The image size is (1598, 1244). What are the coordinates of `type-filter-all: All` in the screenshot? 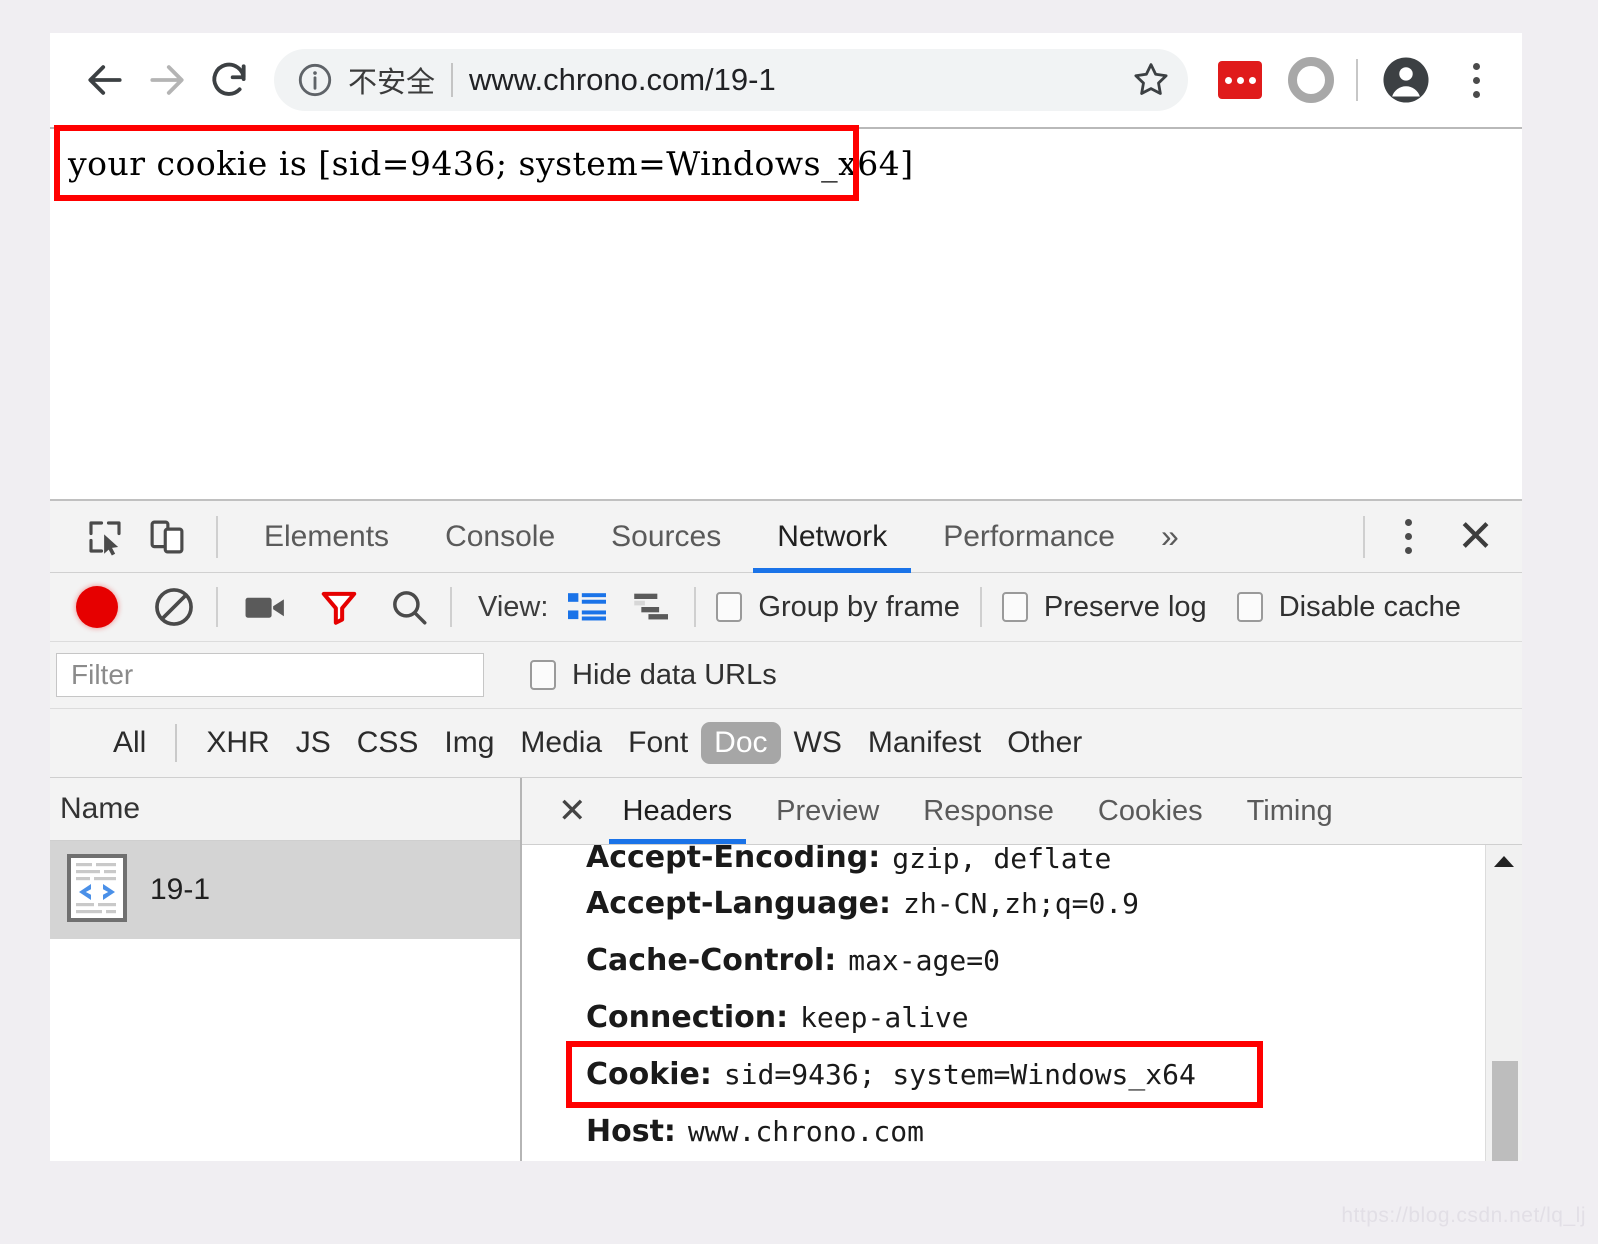 It's located at (129, 743).